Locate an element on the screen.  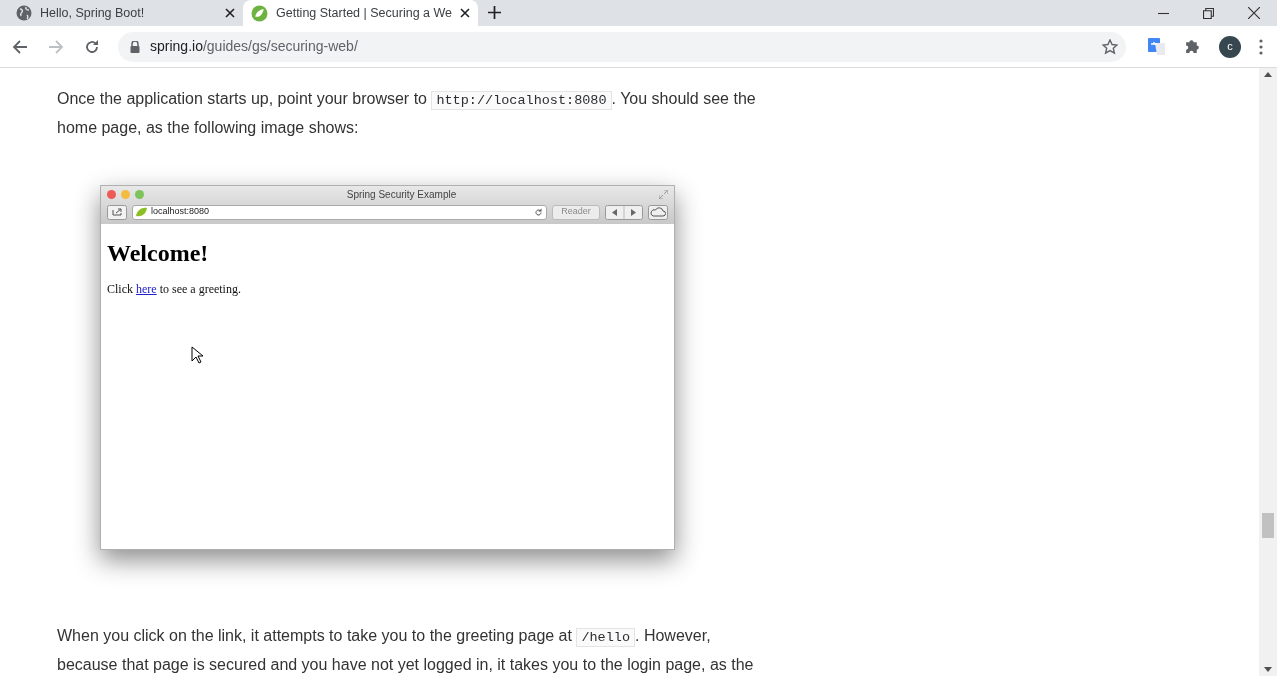
inline-code: /hello is located at coordinates (605, 637).